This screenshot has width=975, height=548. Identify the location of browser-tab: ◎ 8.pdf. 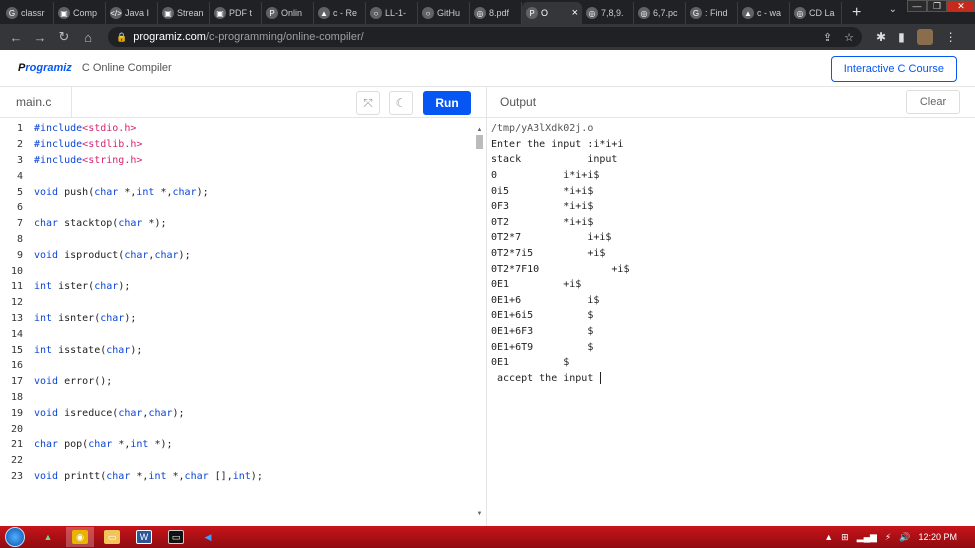
(496, 13).